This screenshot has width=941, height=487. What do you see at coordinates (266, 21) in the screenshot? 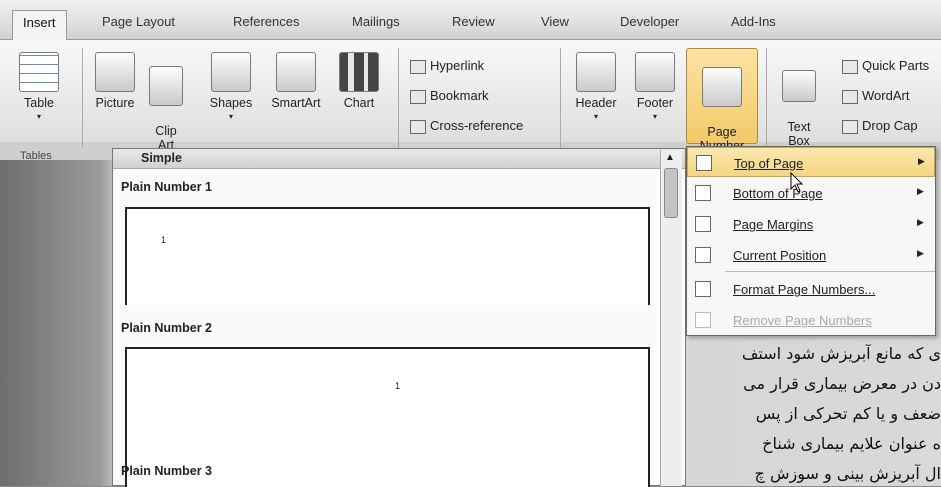
I see `tab-references: References` at bounding box center [266, 21].